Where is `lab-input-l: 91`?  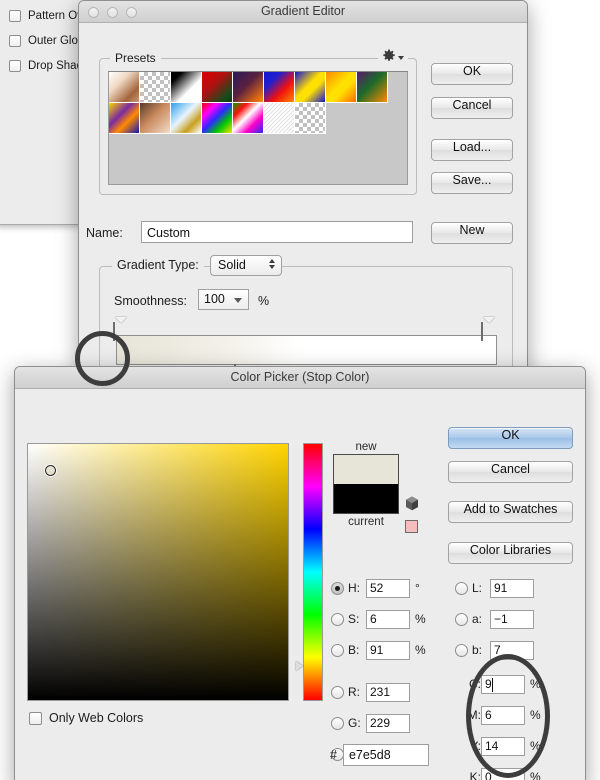
lab-input-l: 91 is located at coordinates (512, 588).